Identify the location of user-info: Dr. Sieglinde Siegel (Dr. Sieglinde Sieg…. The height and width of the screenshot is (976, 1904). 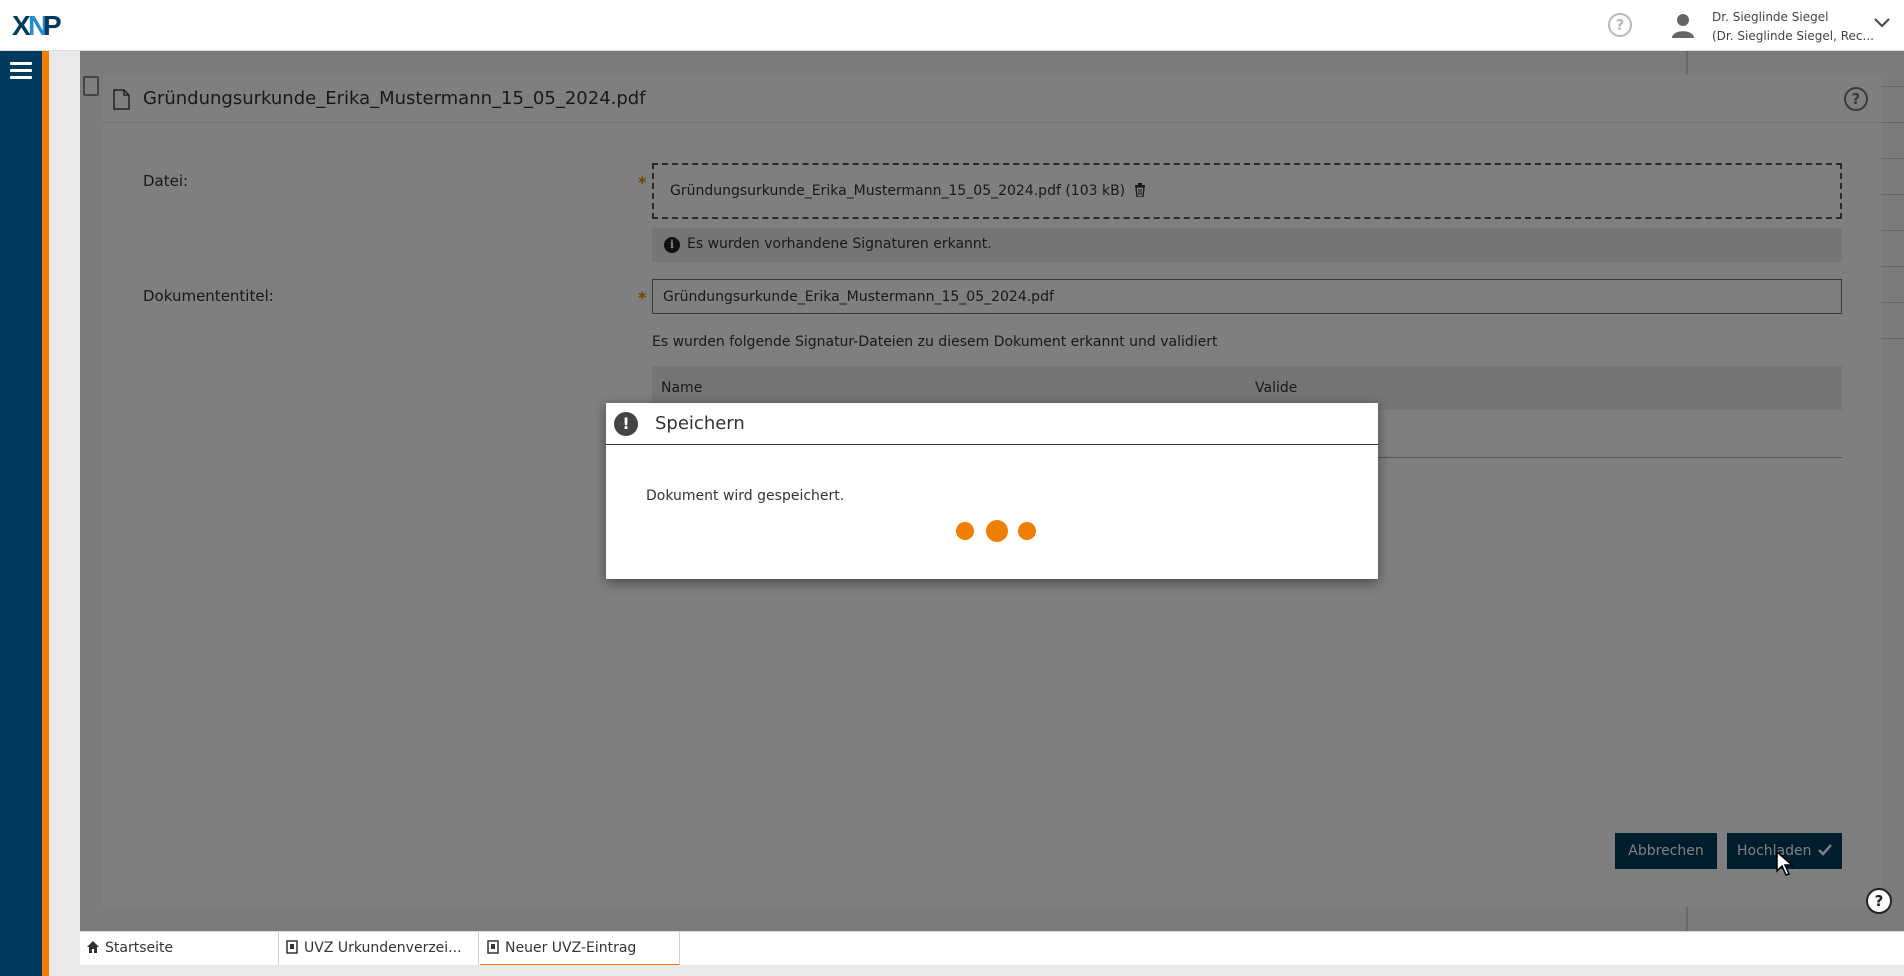
(1793, 27).